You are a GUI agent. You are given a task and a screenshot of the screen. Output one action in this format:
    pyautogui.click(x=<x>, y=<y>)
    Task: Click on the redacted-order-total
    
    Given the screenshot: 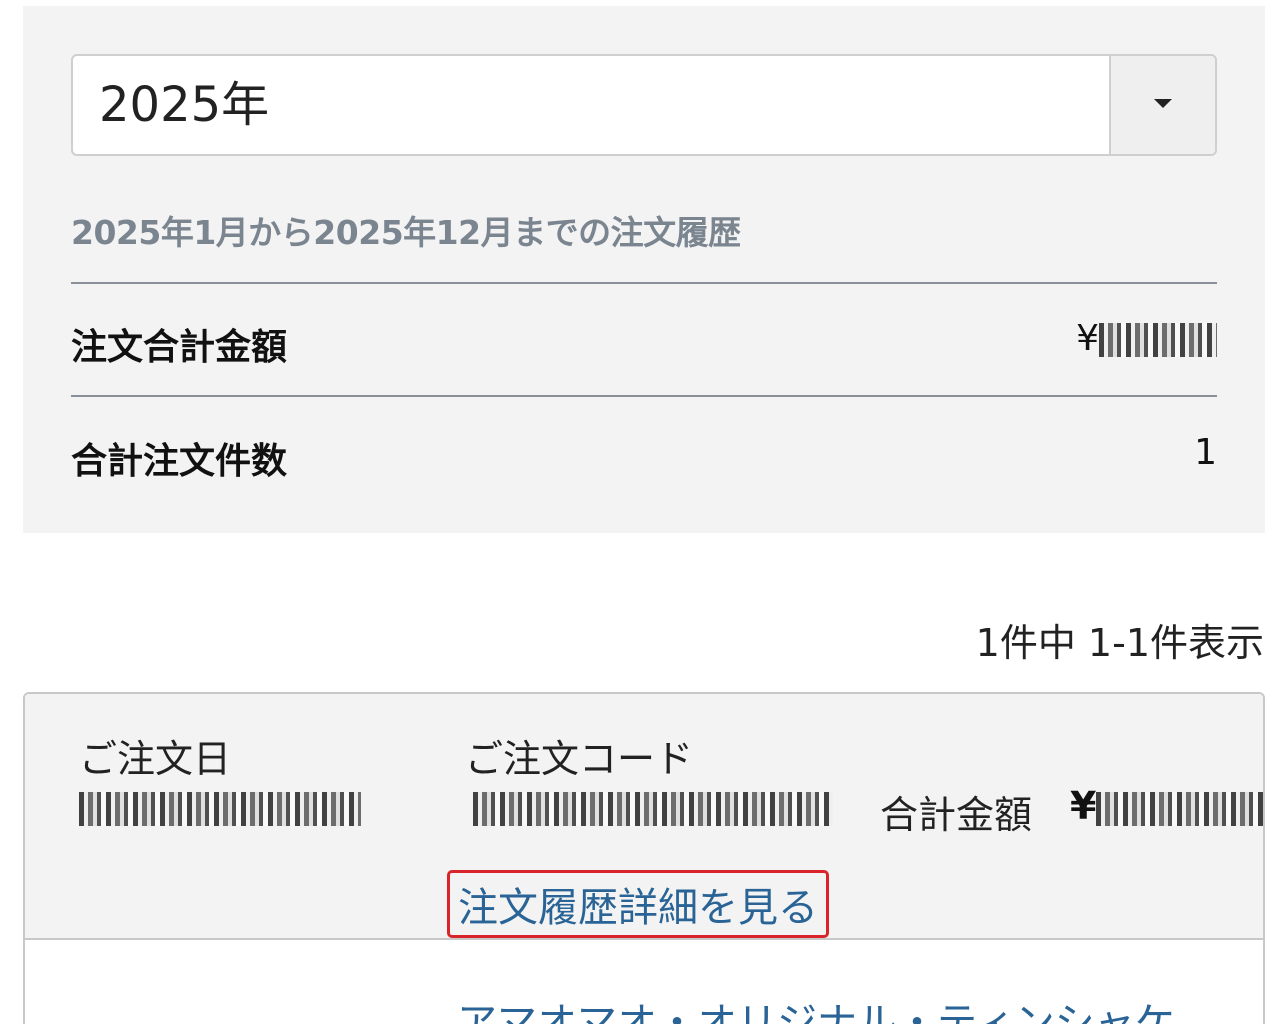 What is the action you would take?
    pyautogui.click(x=1179, y=808)
    